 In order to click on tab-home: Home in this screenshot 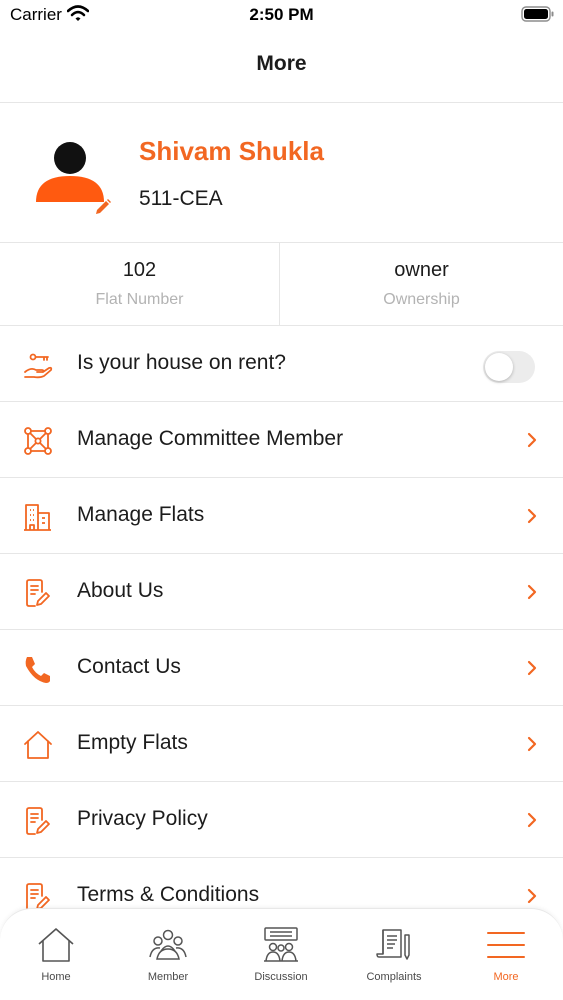, I will do `click(56, 954)`.